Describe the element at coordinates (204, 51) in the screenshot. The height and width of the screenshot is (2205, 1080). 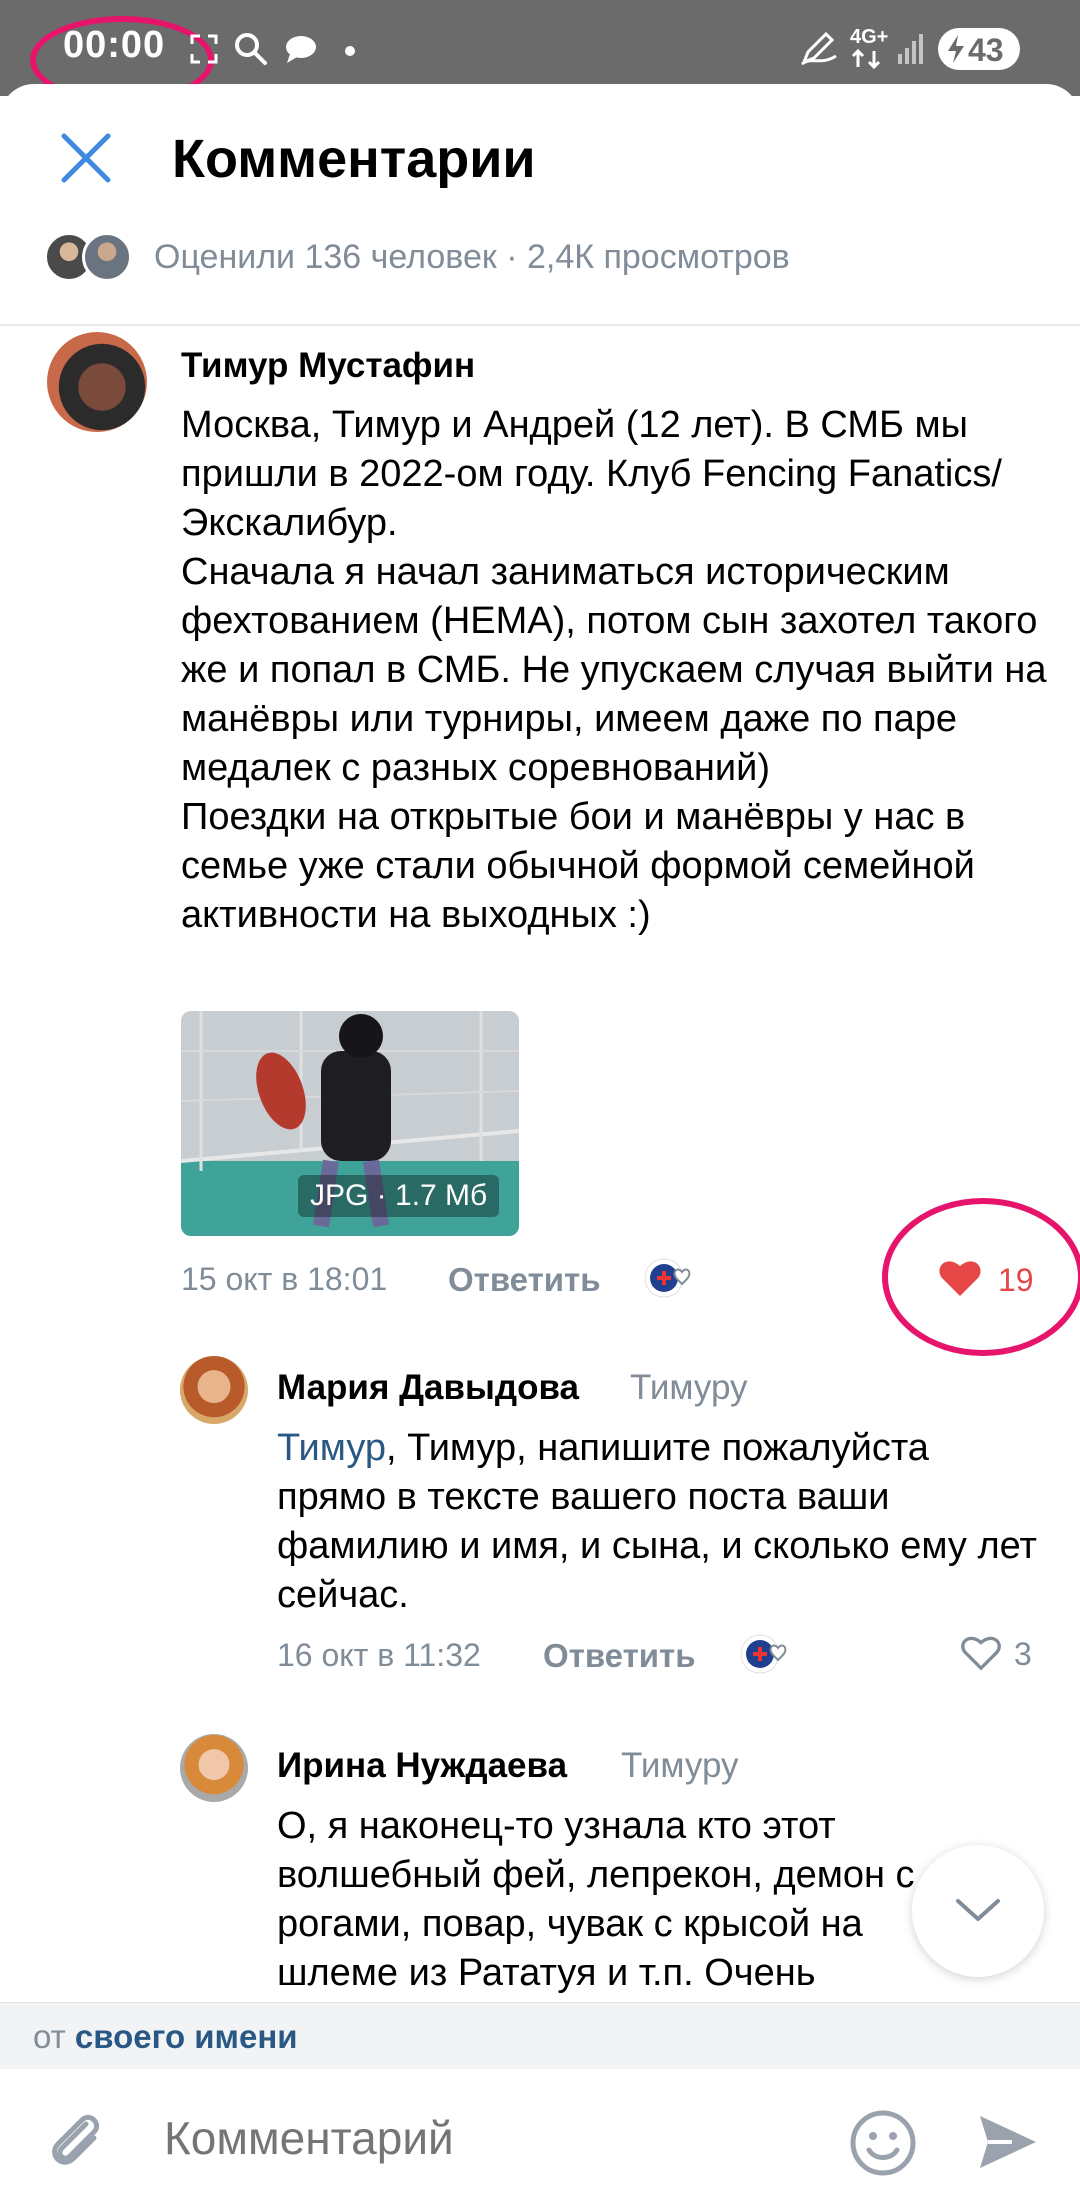
I see `screenshot-frame-icon` at that location.